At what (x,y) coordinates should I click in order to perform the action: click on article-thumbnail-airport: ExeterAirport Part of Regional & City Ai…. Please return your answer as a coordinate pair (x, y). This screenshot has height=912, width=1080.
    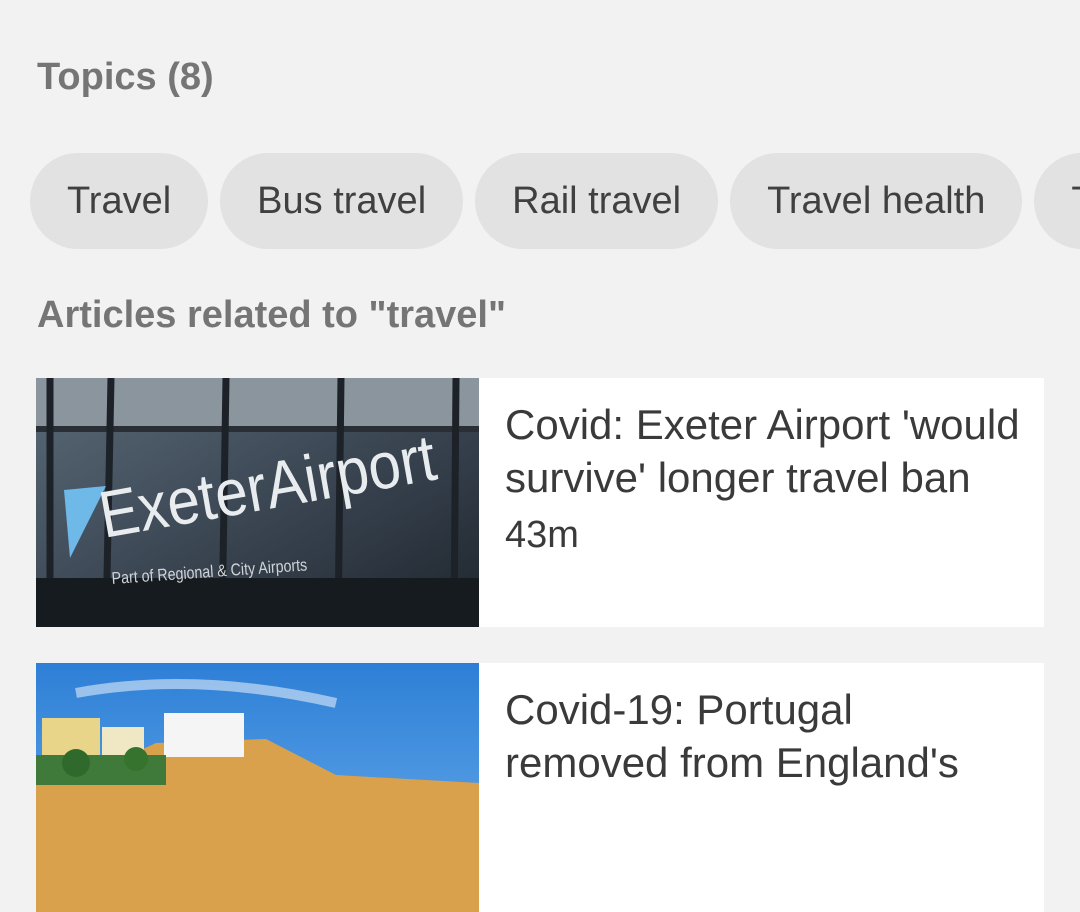
    Looking at the image, I should click on (257, 502).